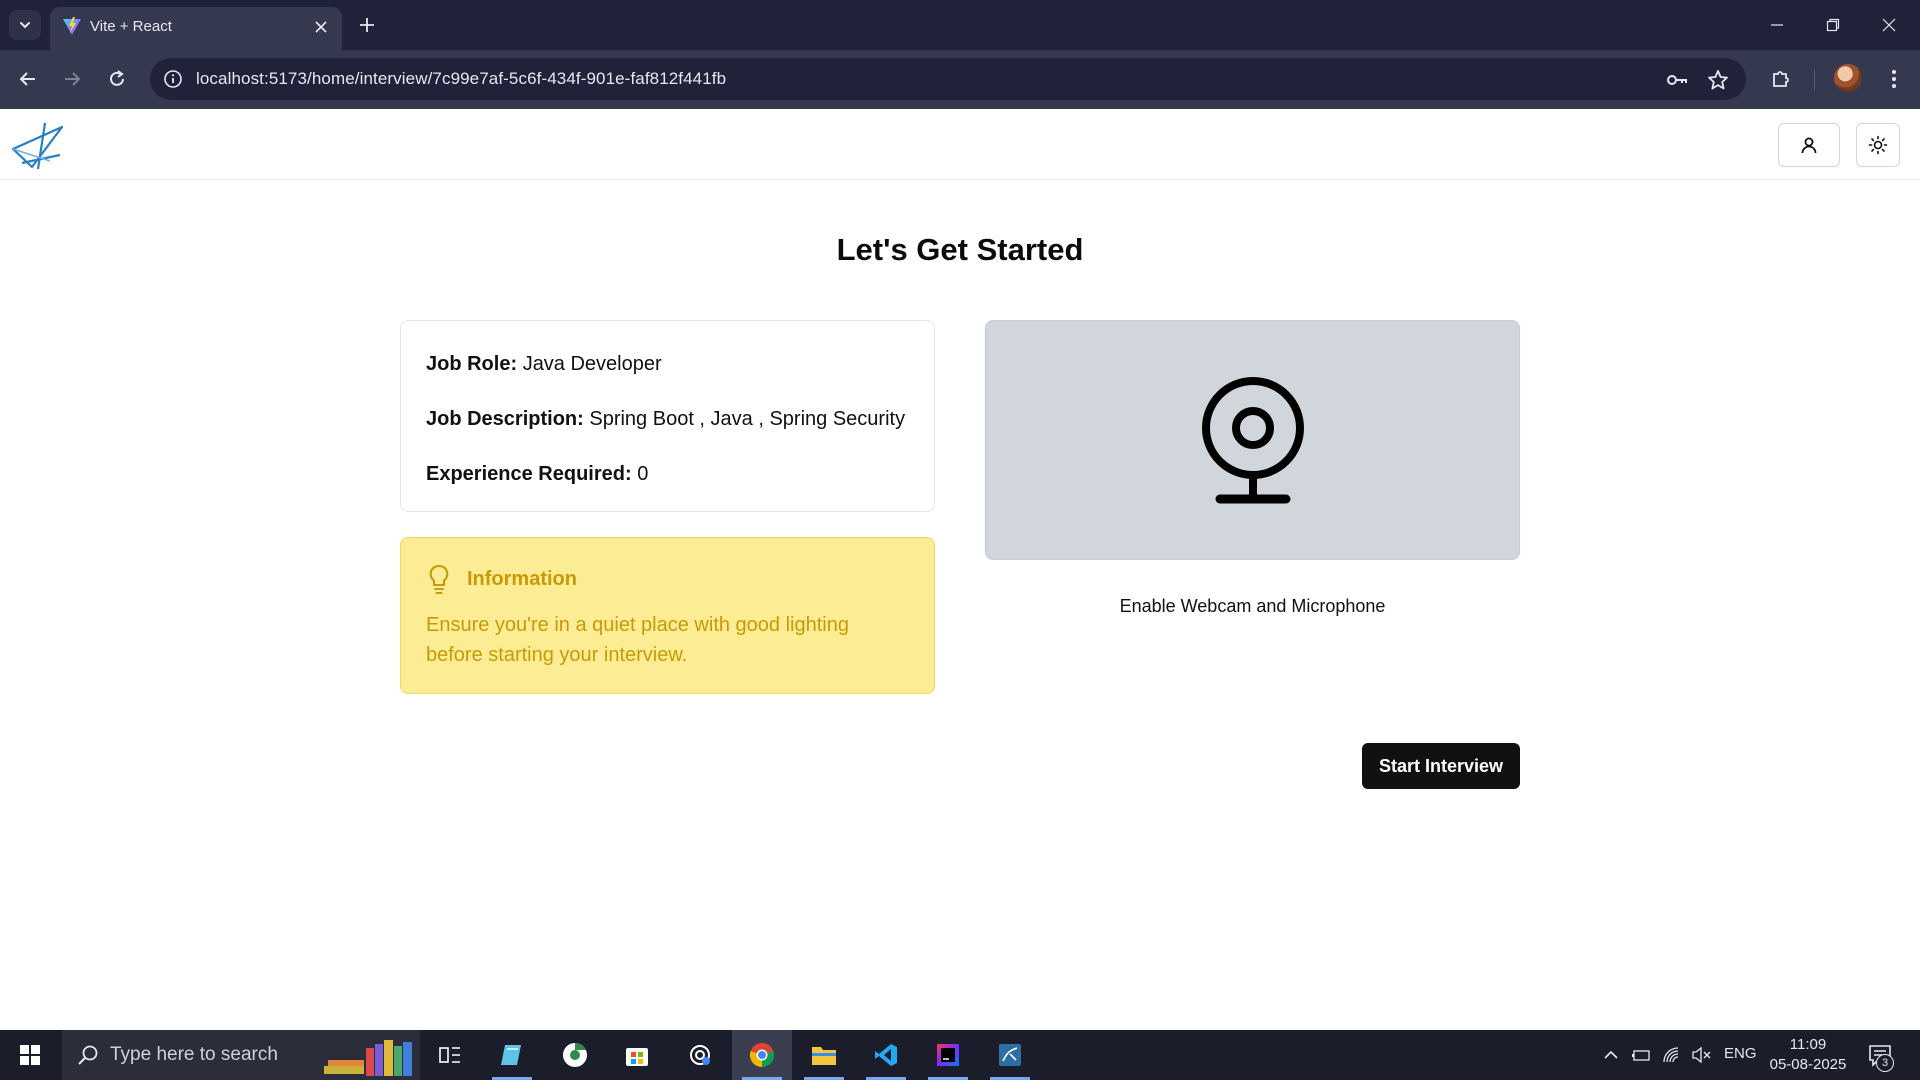 The width and height of the screenshot is (1920, 1080). I want to click on task-view-icon, so click(449, 1055).